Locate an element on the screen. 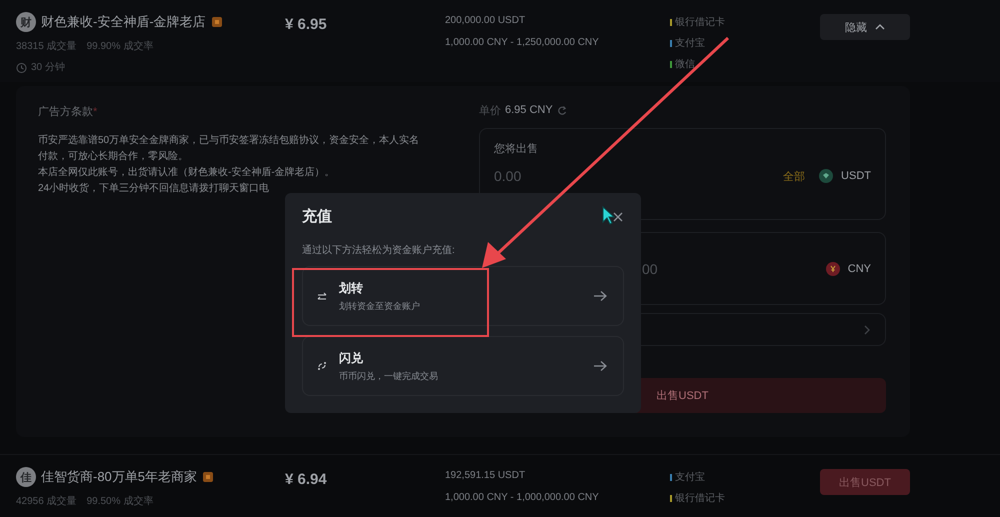 This screenshot has height=517, width=1000. completion-rate: 99.90% 成交率 is located at coordinates (120, 46).